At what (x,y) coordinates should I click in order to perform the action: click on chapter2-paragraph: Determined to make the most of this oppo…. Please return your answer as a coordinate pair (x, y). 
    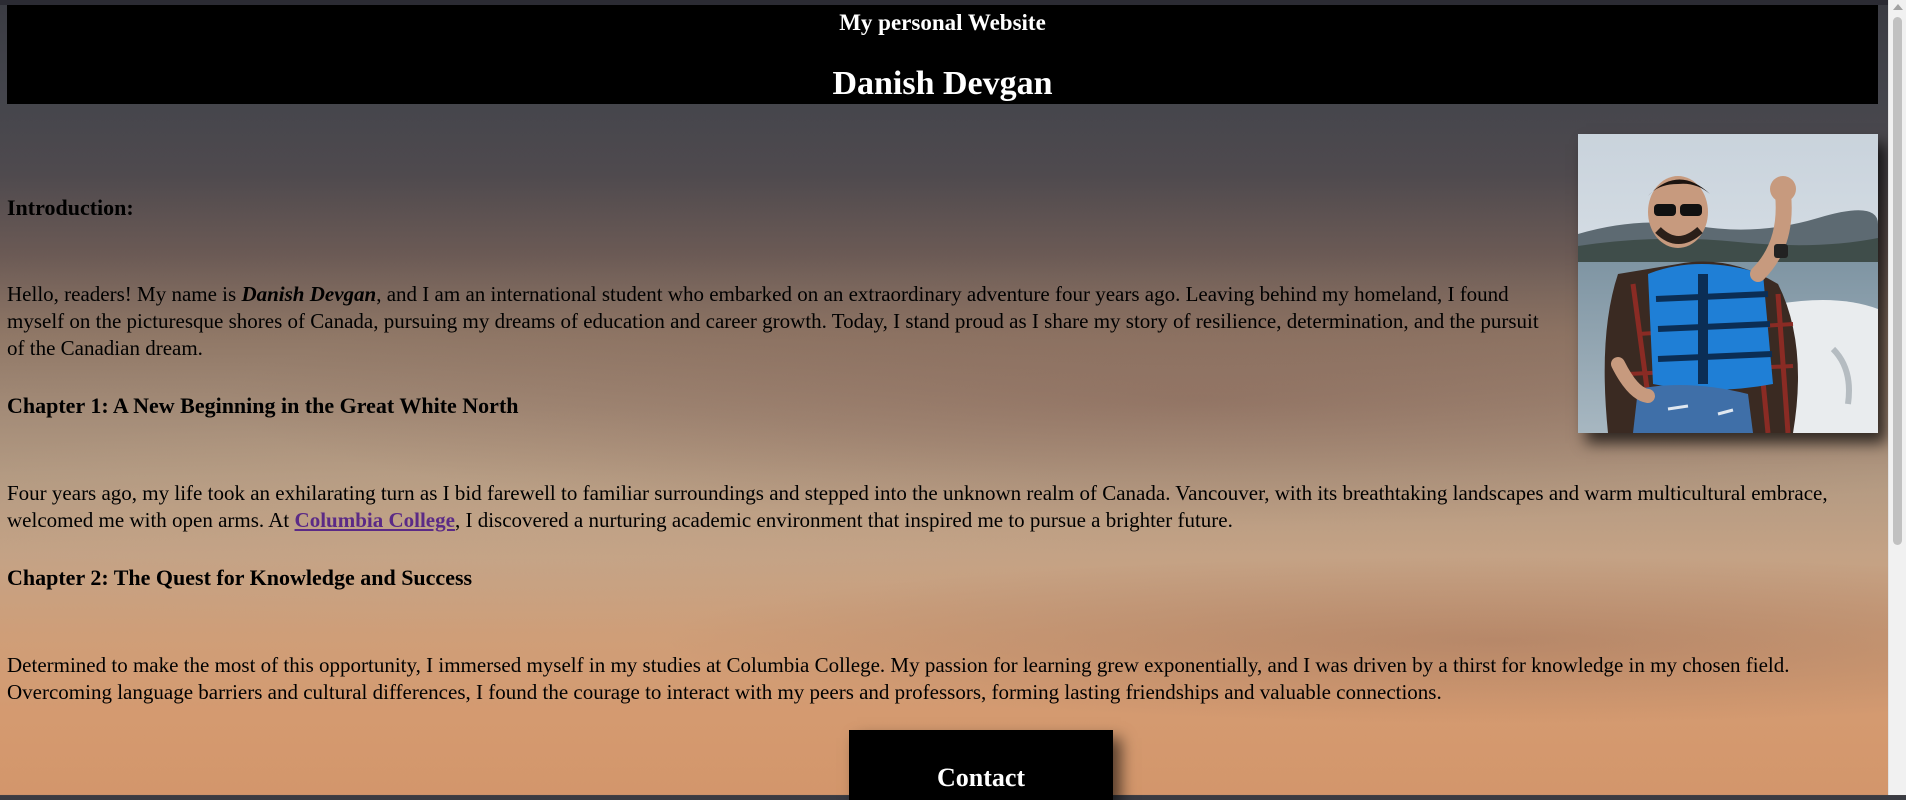
    Looking at the image, I should click on (898, 678).